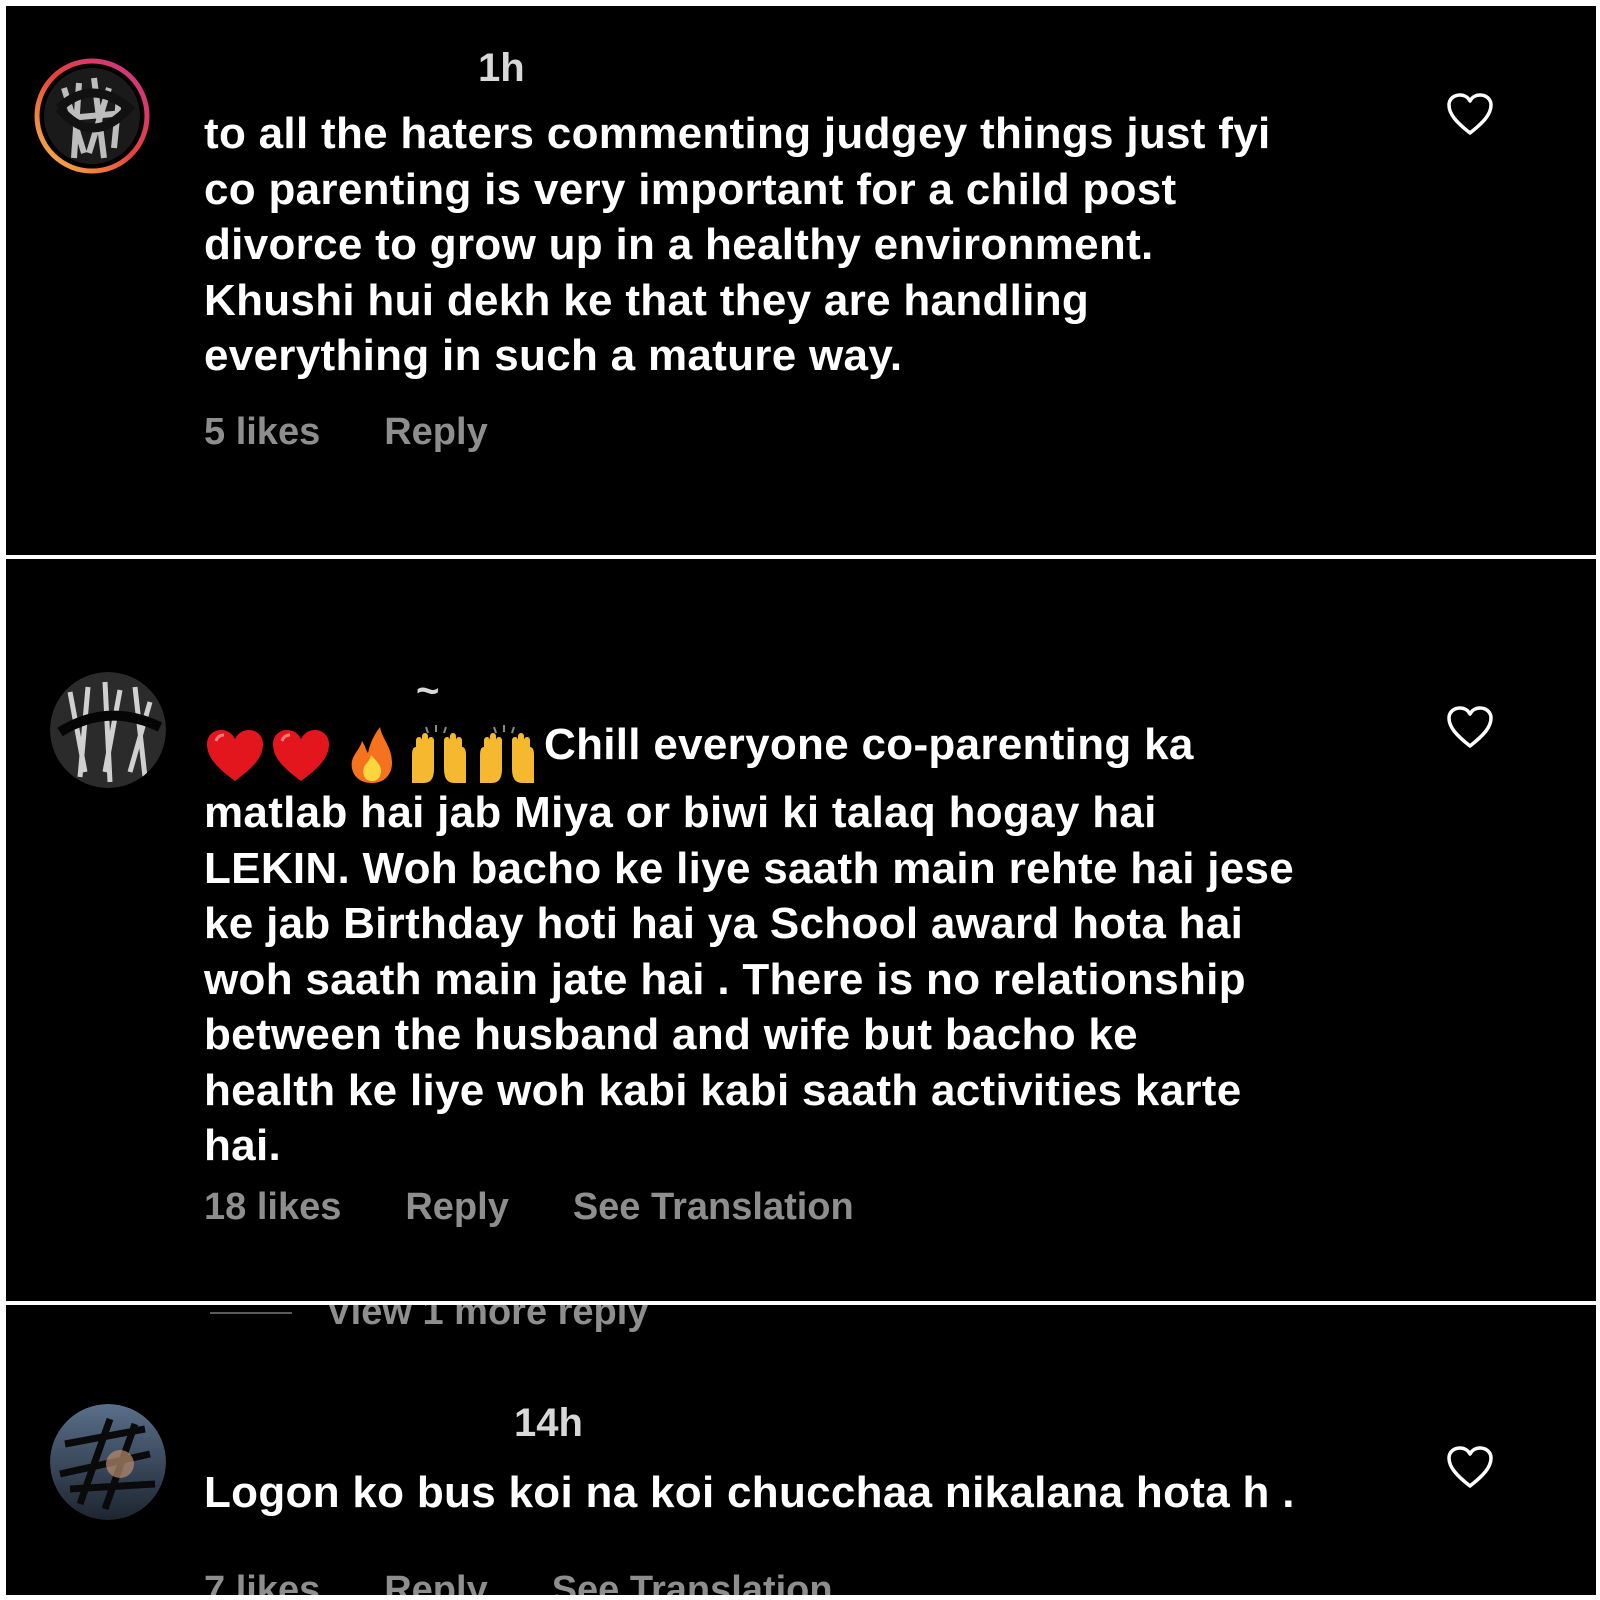  I want to click on likes-count: 18 likes, so click(272, 1207).